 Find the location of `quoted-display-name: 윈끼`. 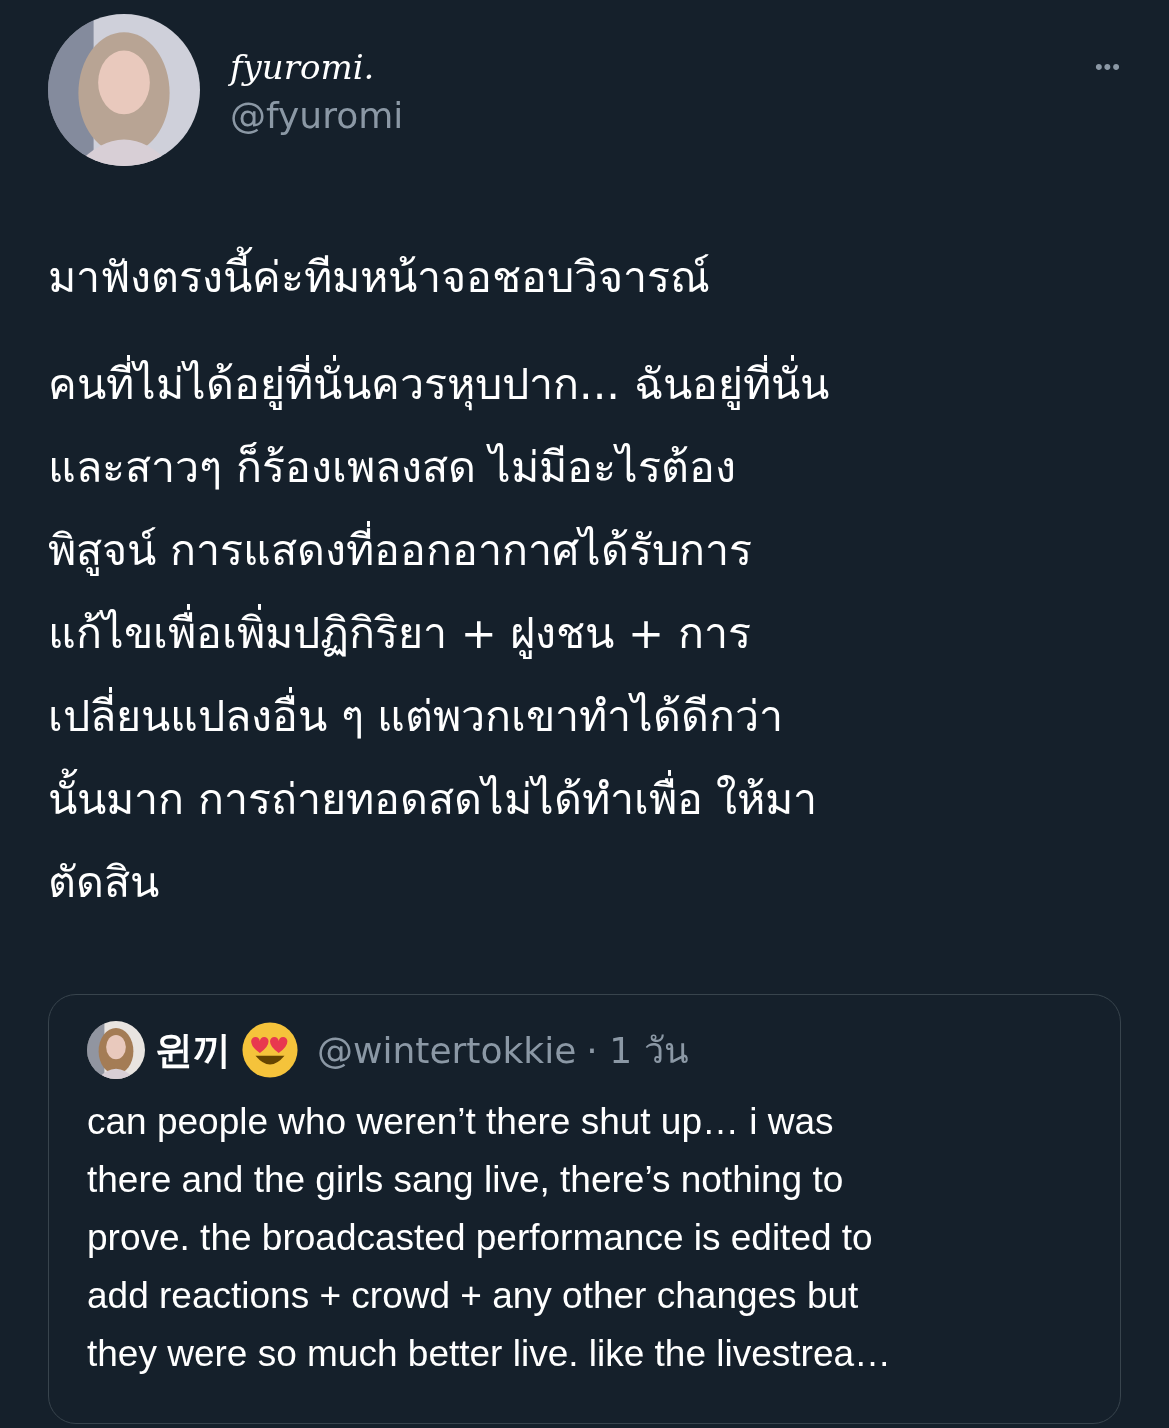

quoted-display-name: 윈끼 is located at coordinates (193, 1050).